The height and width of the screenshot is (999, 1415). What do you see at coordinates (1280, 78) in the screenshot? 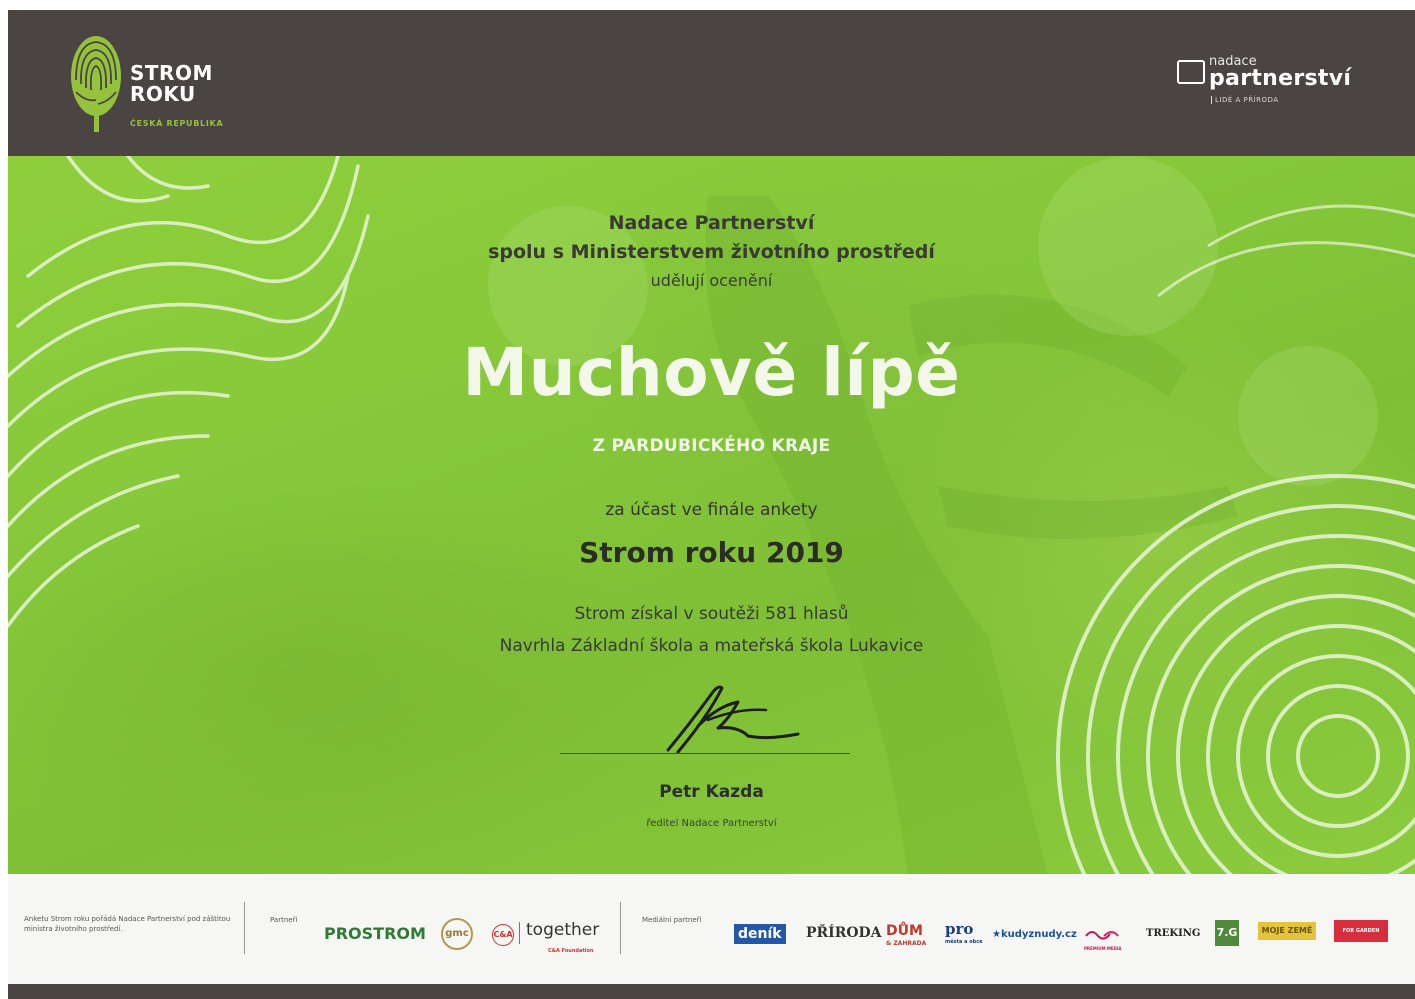
I see `np-word-partnerstvi: partnerství` at bounding box center [1280, 78].